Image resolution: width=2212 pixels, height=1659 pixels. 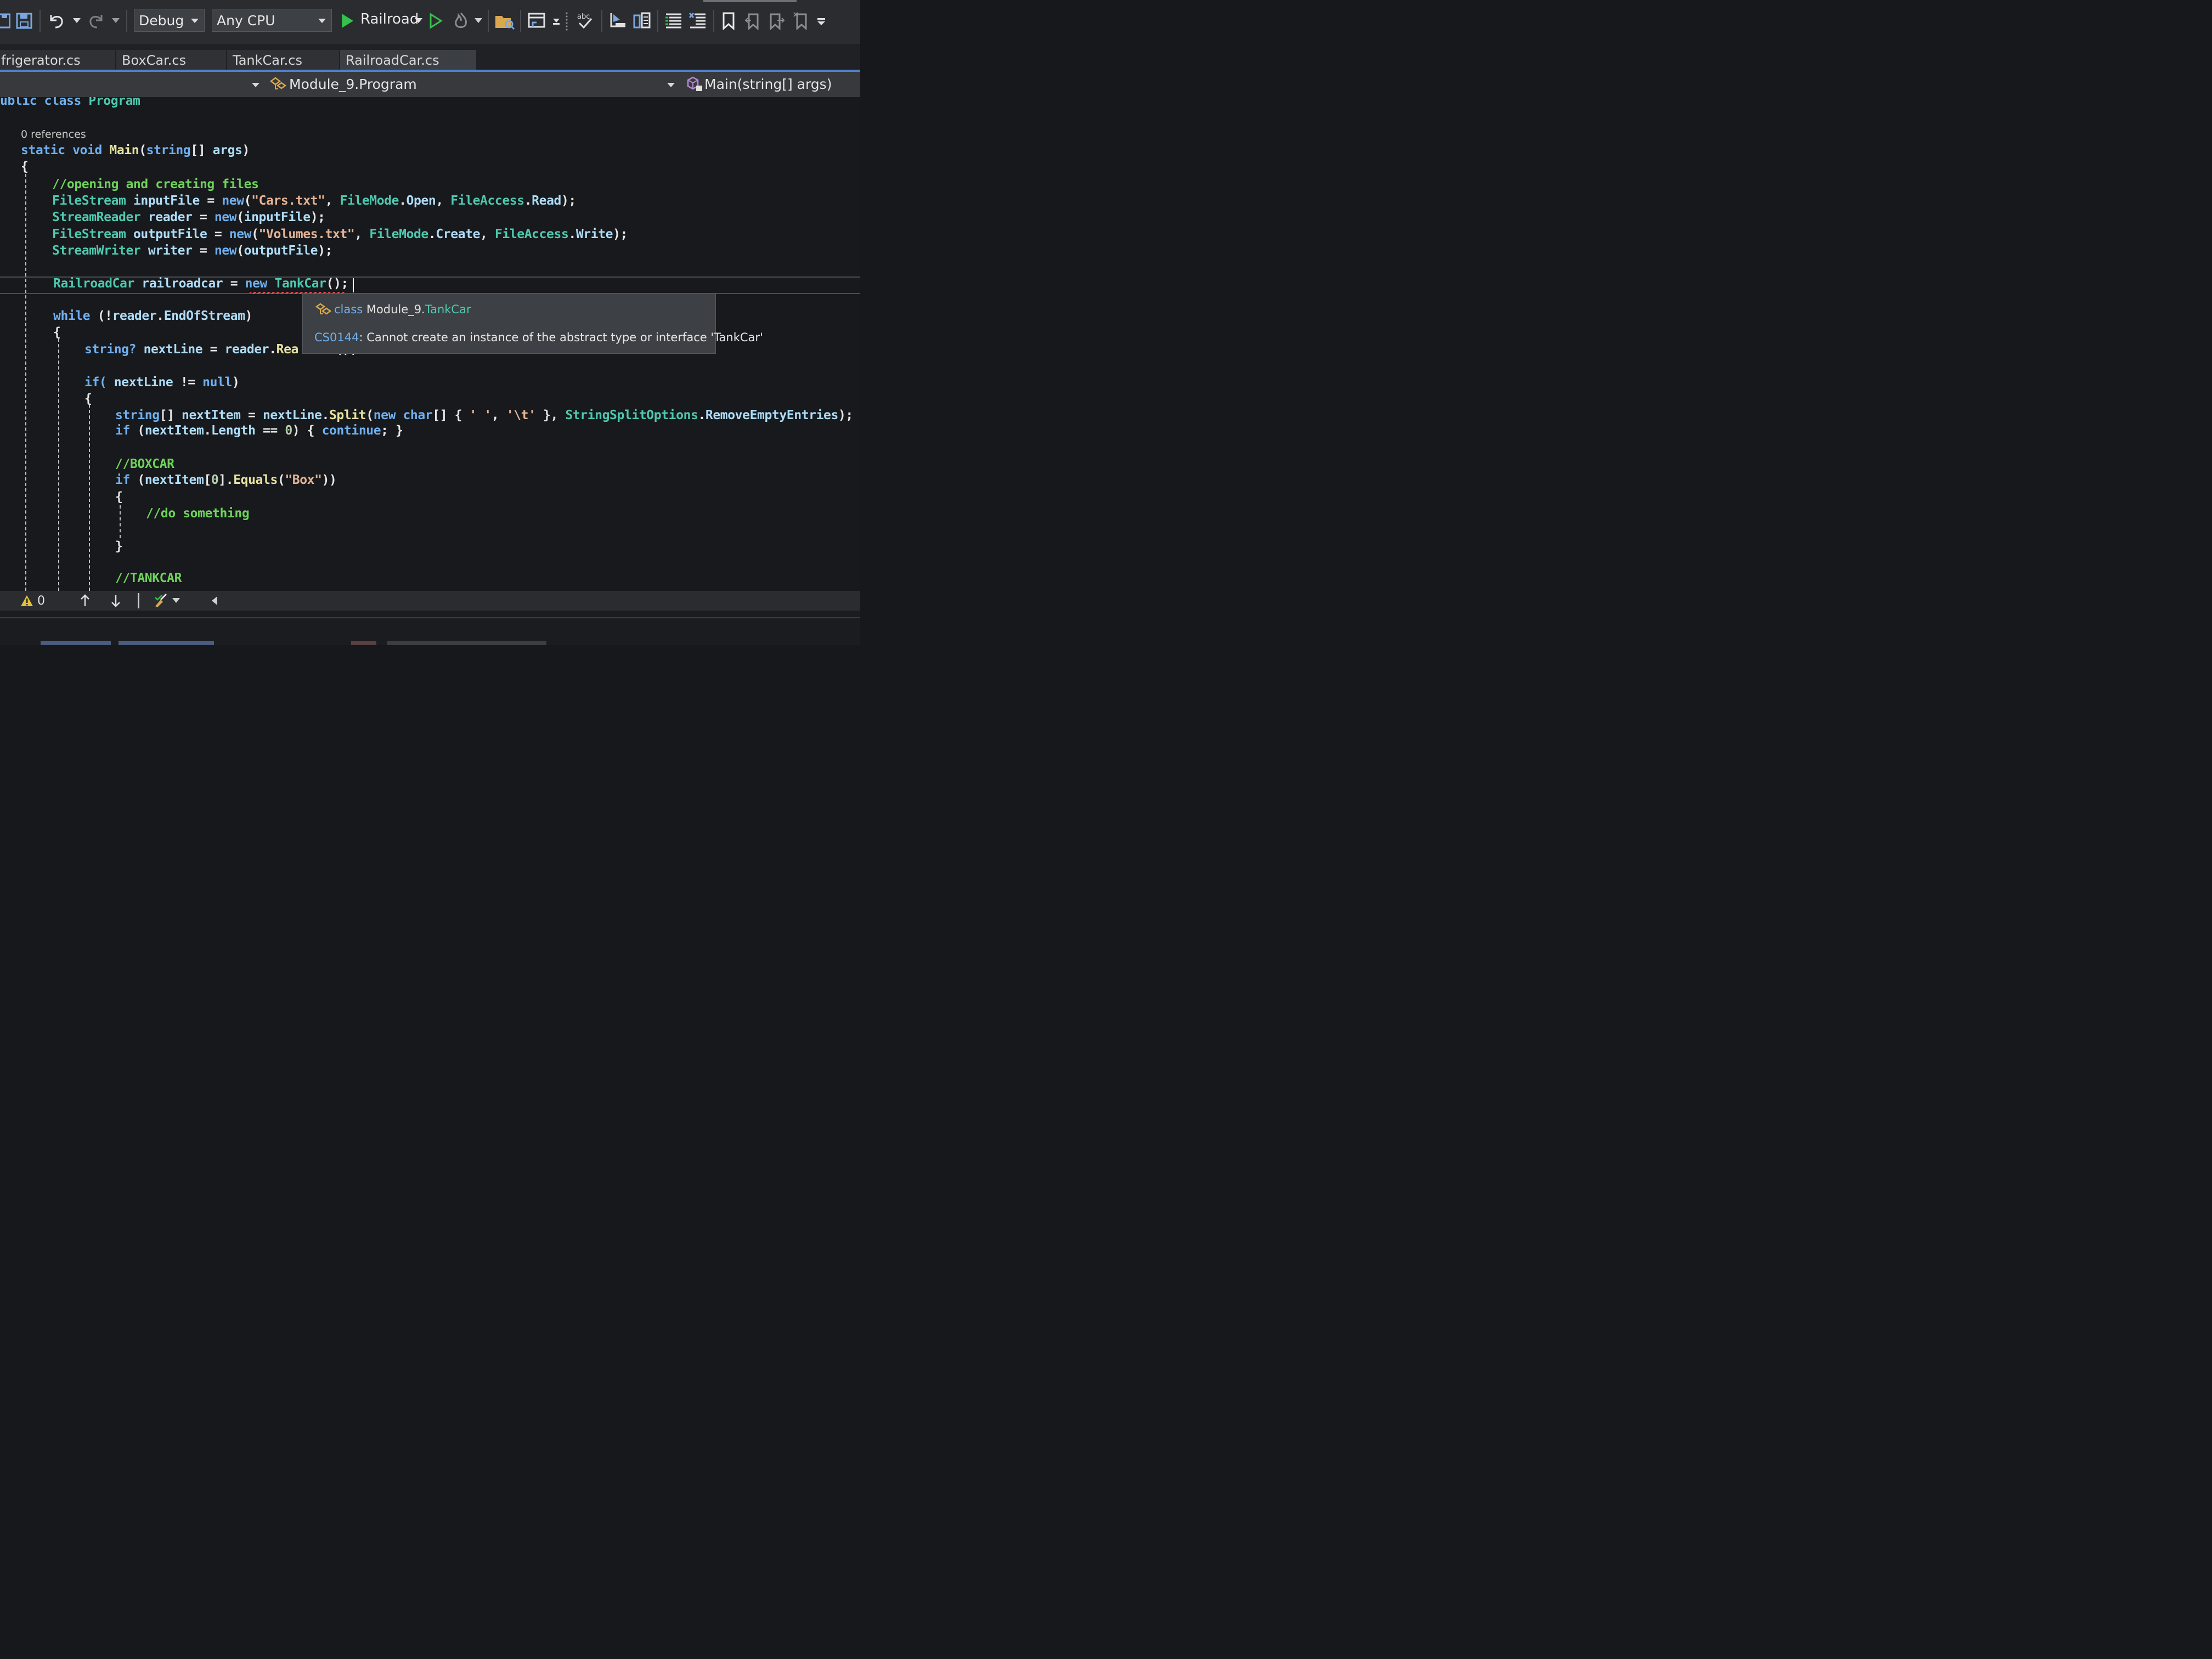 What do you see at coordinates (695, 85) in the screenshot?
I see `method-icon` at bounding box center [695, 85].